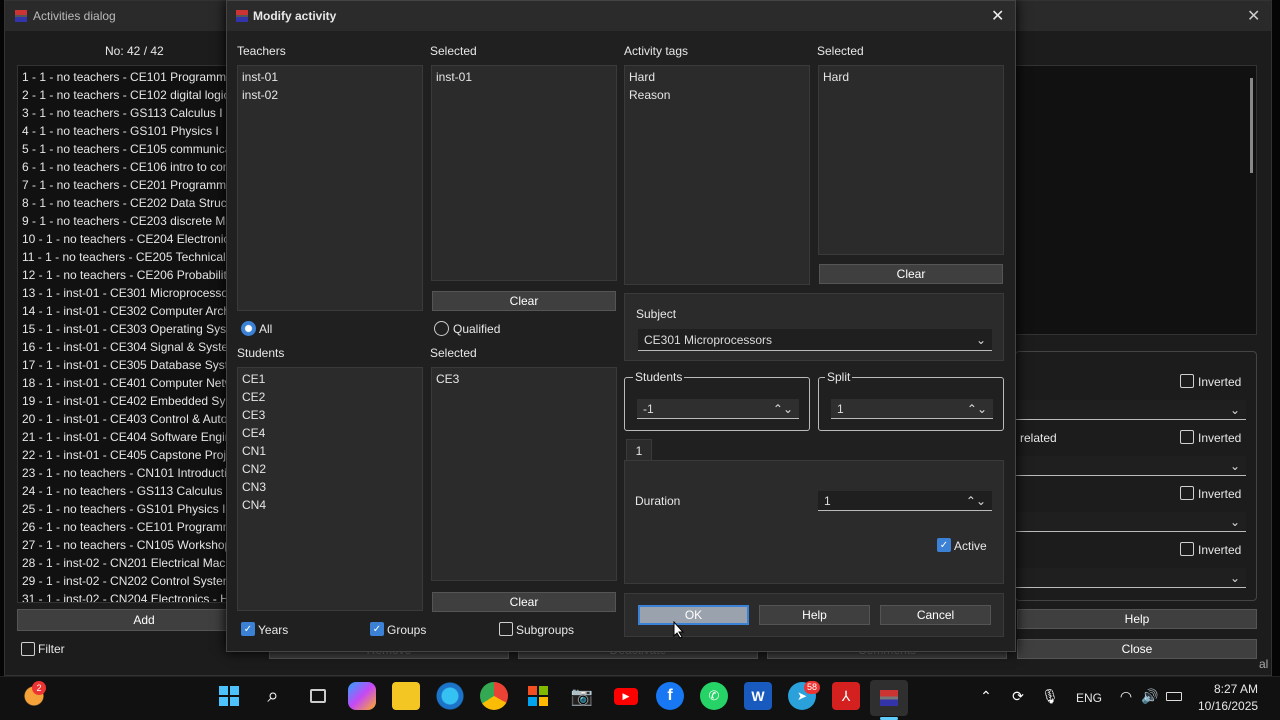 This screenshot has height=720, width=1280. What do you see at coordinates (494, 696) in the screenshot?
I see `chrome-icon` at bounding box center [494, 696].